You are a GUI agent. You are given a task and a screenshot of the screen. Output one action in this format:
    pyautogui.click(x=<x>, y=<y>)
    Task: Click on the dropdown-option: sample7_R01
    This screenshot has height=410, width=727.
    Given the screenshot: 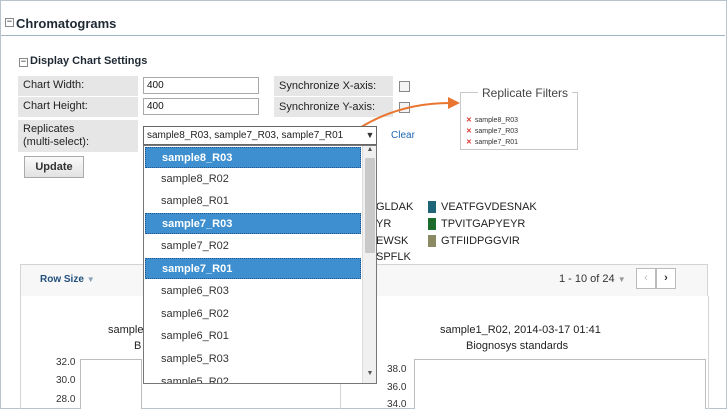 What is the action you would take?
    pyautogui.click(x=253, y=268)
    